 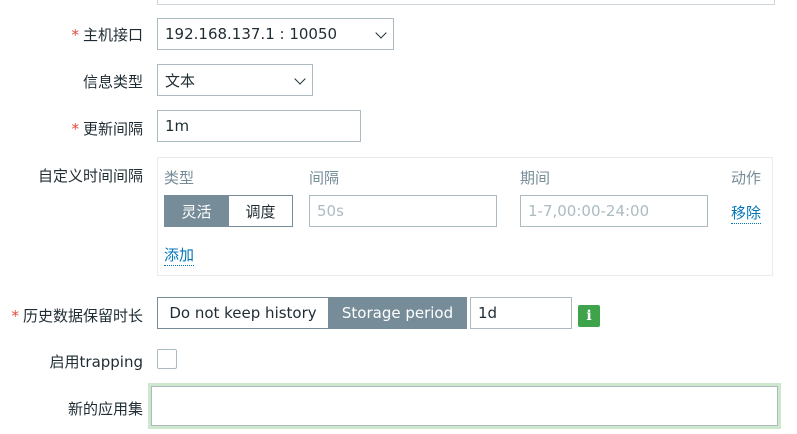 I want to click on add-link: 添加, so click(x=179, y=255).